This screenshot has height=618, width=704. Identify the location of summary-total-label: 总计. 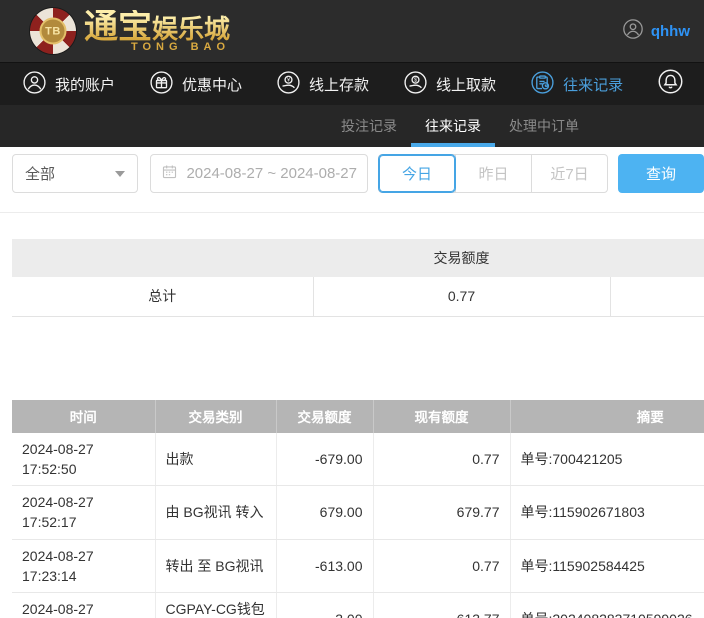
(163, 297).